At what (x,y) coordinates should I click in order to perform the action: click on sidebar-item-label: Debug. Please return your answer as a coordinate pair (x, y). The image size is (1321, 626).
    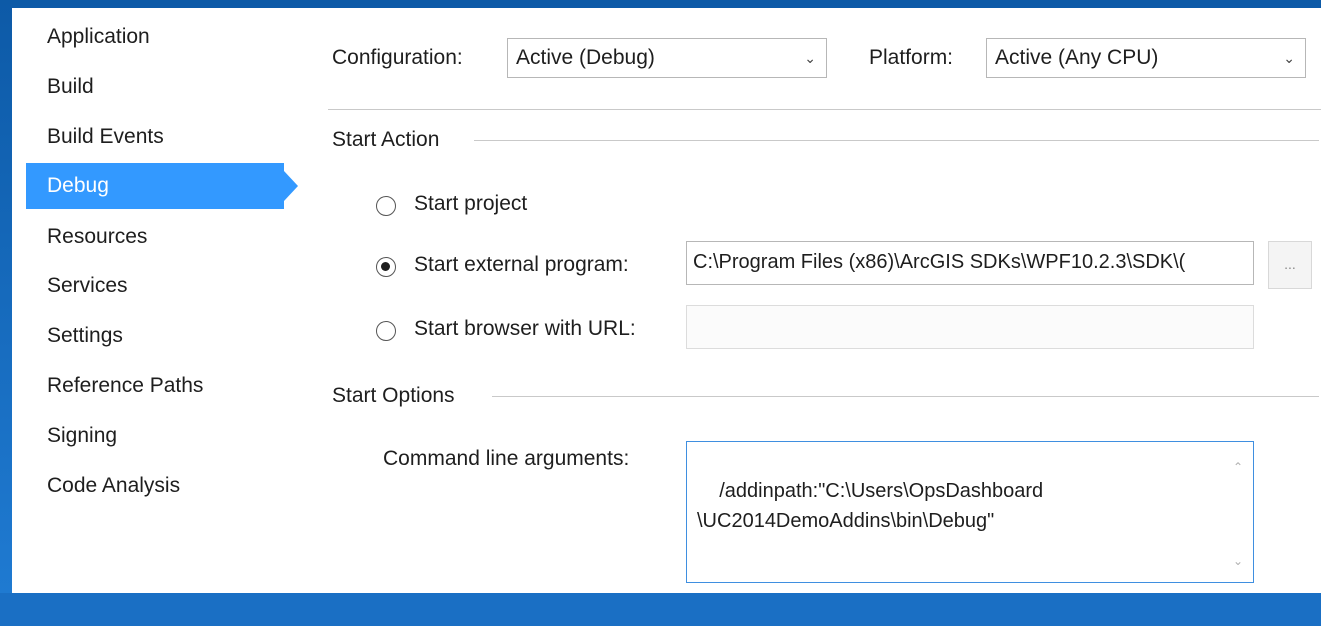
    Looking at the image, I should click on (78, 185).